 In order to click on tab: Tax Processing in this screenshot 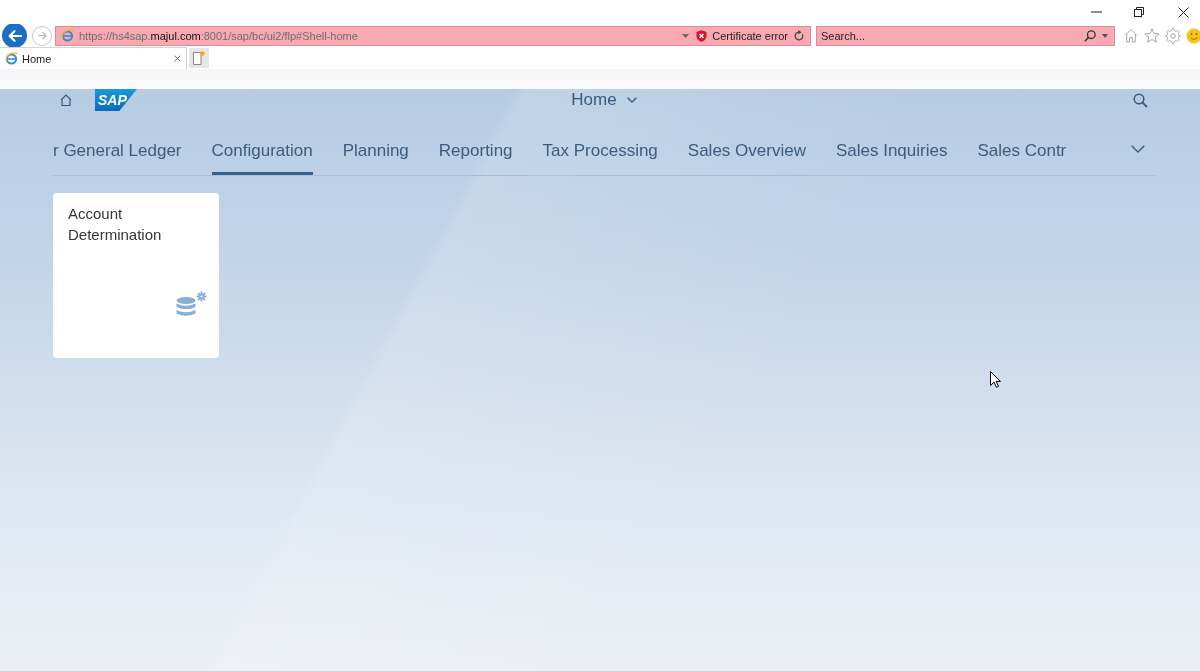, I will do `click(600, 153)`.